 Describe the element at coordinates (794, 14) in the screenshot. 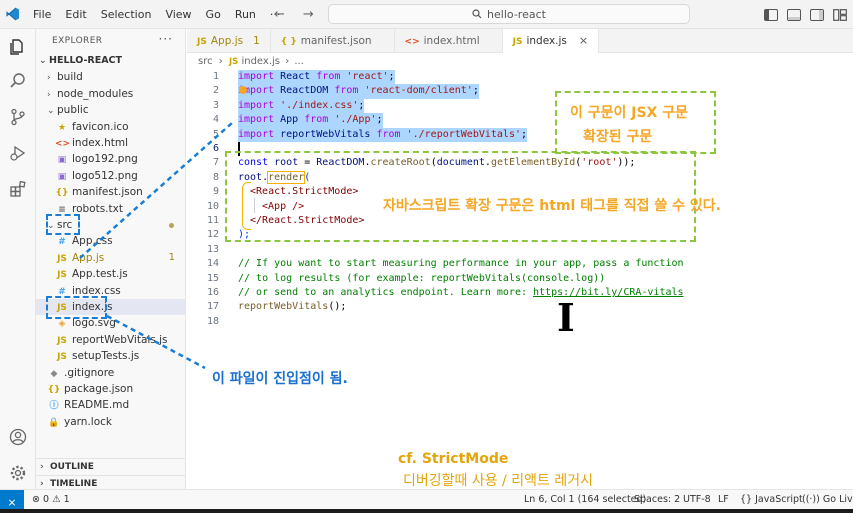

I see `toggle-panel-icon` at that location.